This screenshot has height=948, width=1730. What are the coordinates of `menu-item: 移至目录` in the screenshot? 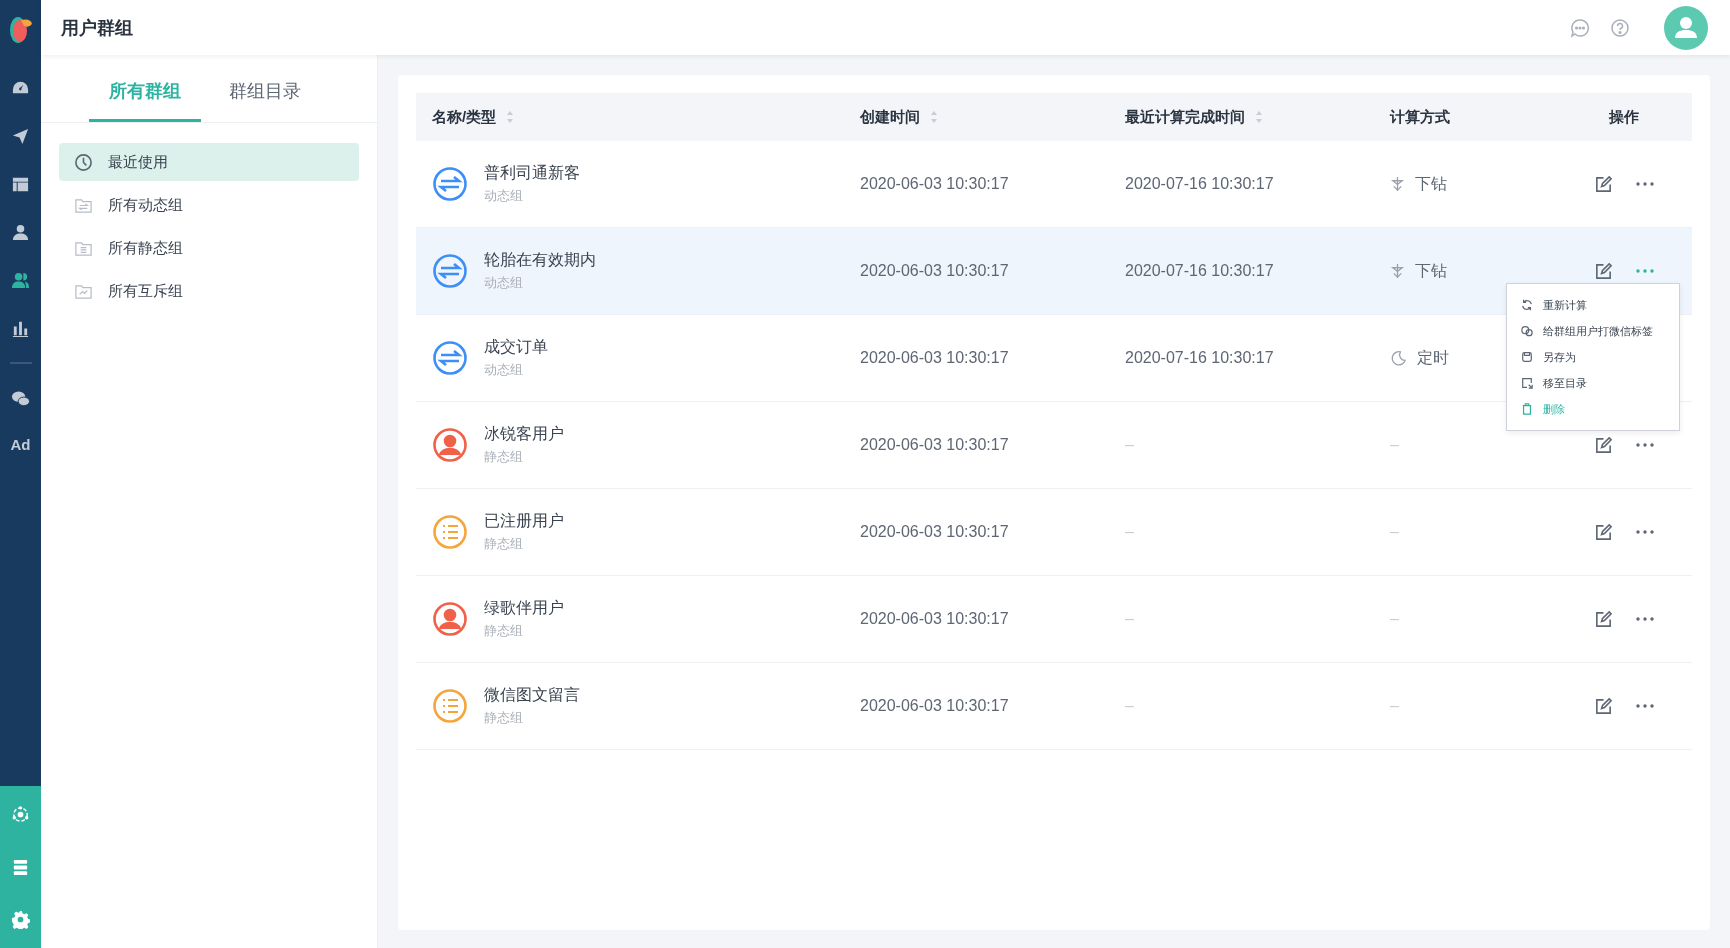 It's located at (1593, 383).